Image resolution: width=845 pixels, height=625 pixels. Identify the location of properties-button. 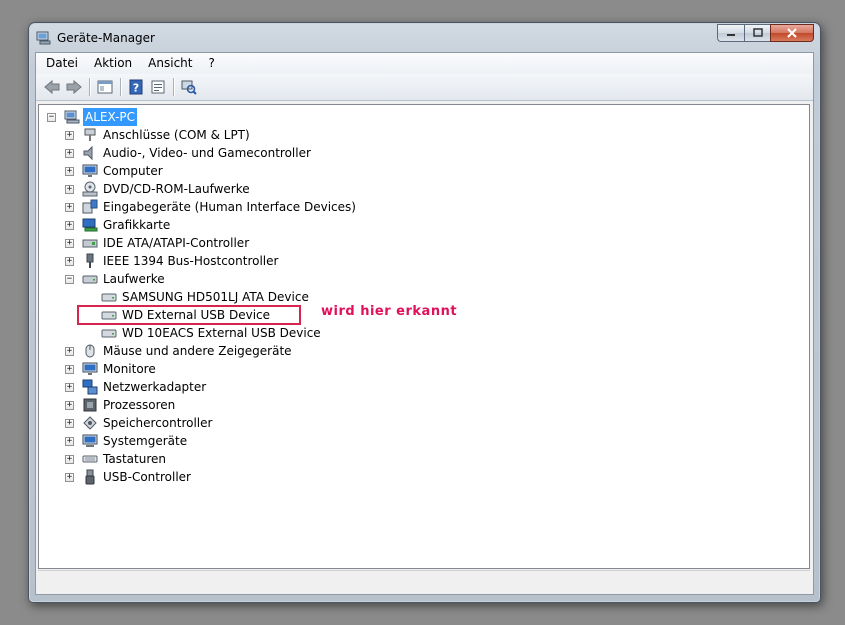
(158, 87).